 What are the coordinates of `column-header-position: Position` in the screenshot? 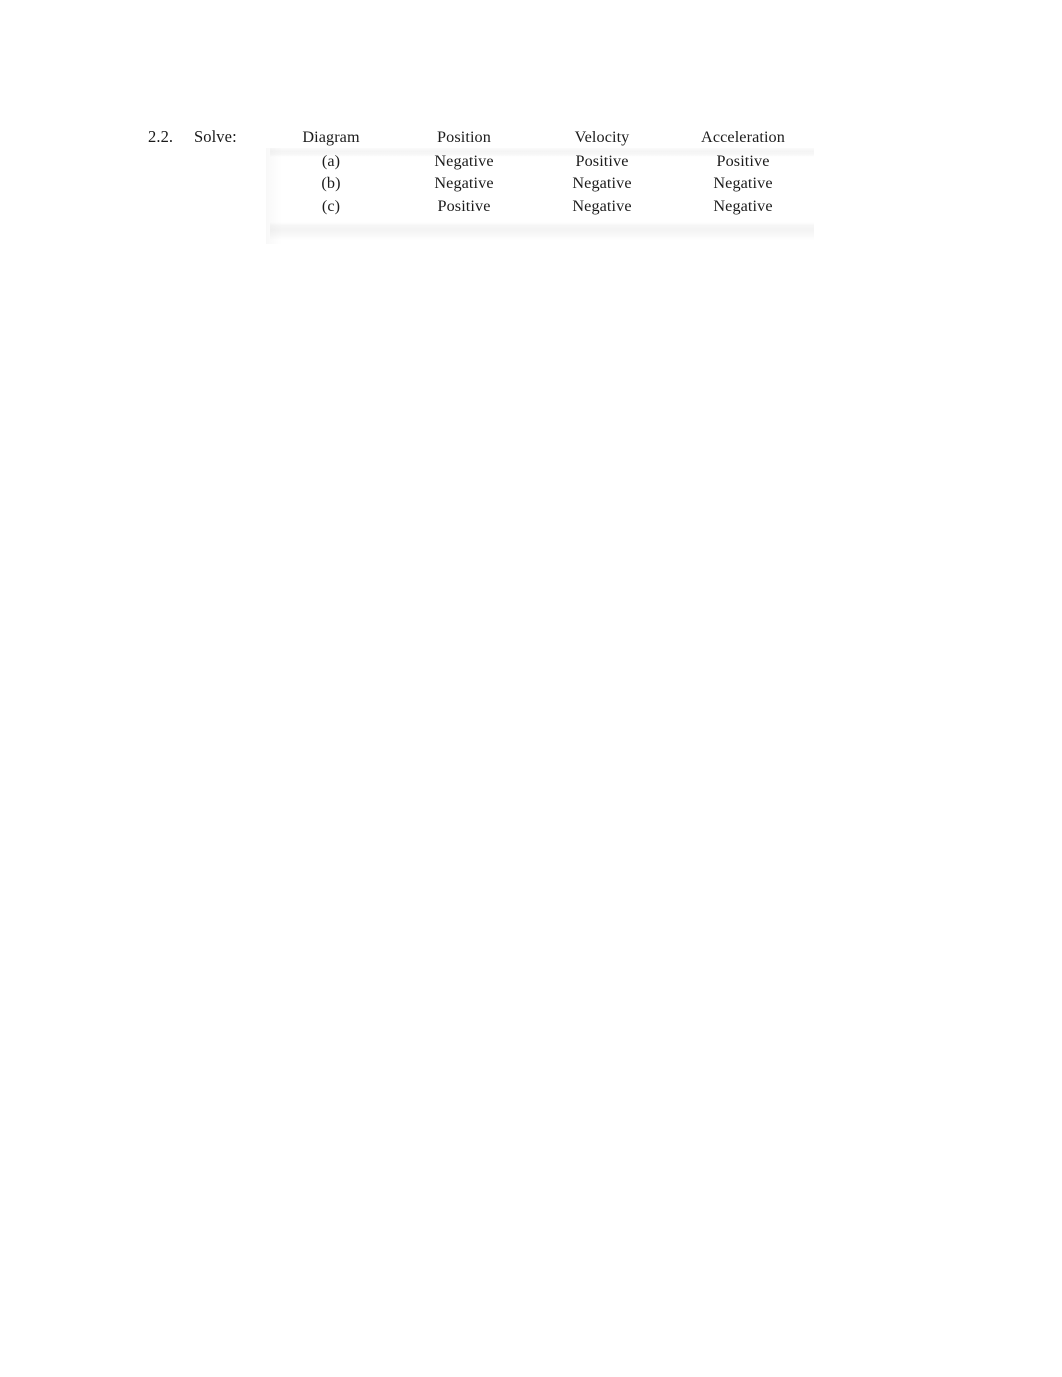 It's located at (464, 137).